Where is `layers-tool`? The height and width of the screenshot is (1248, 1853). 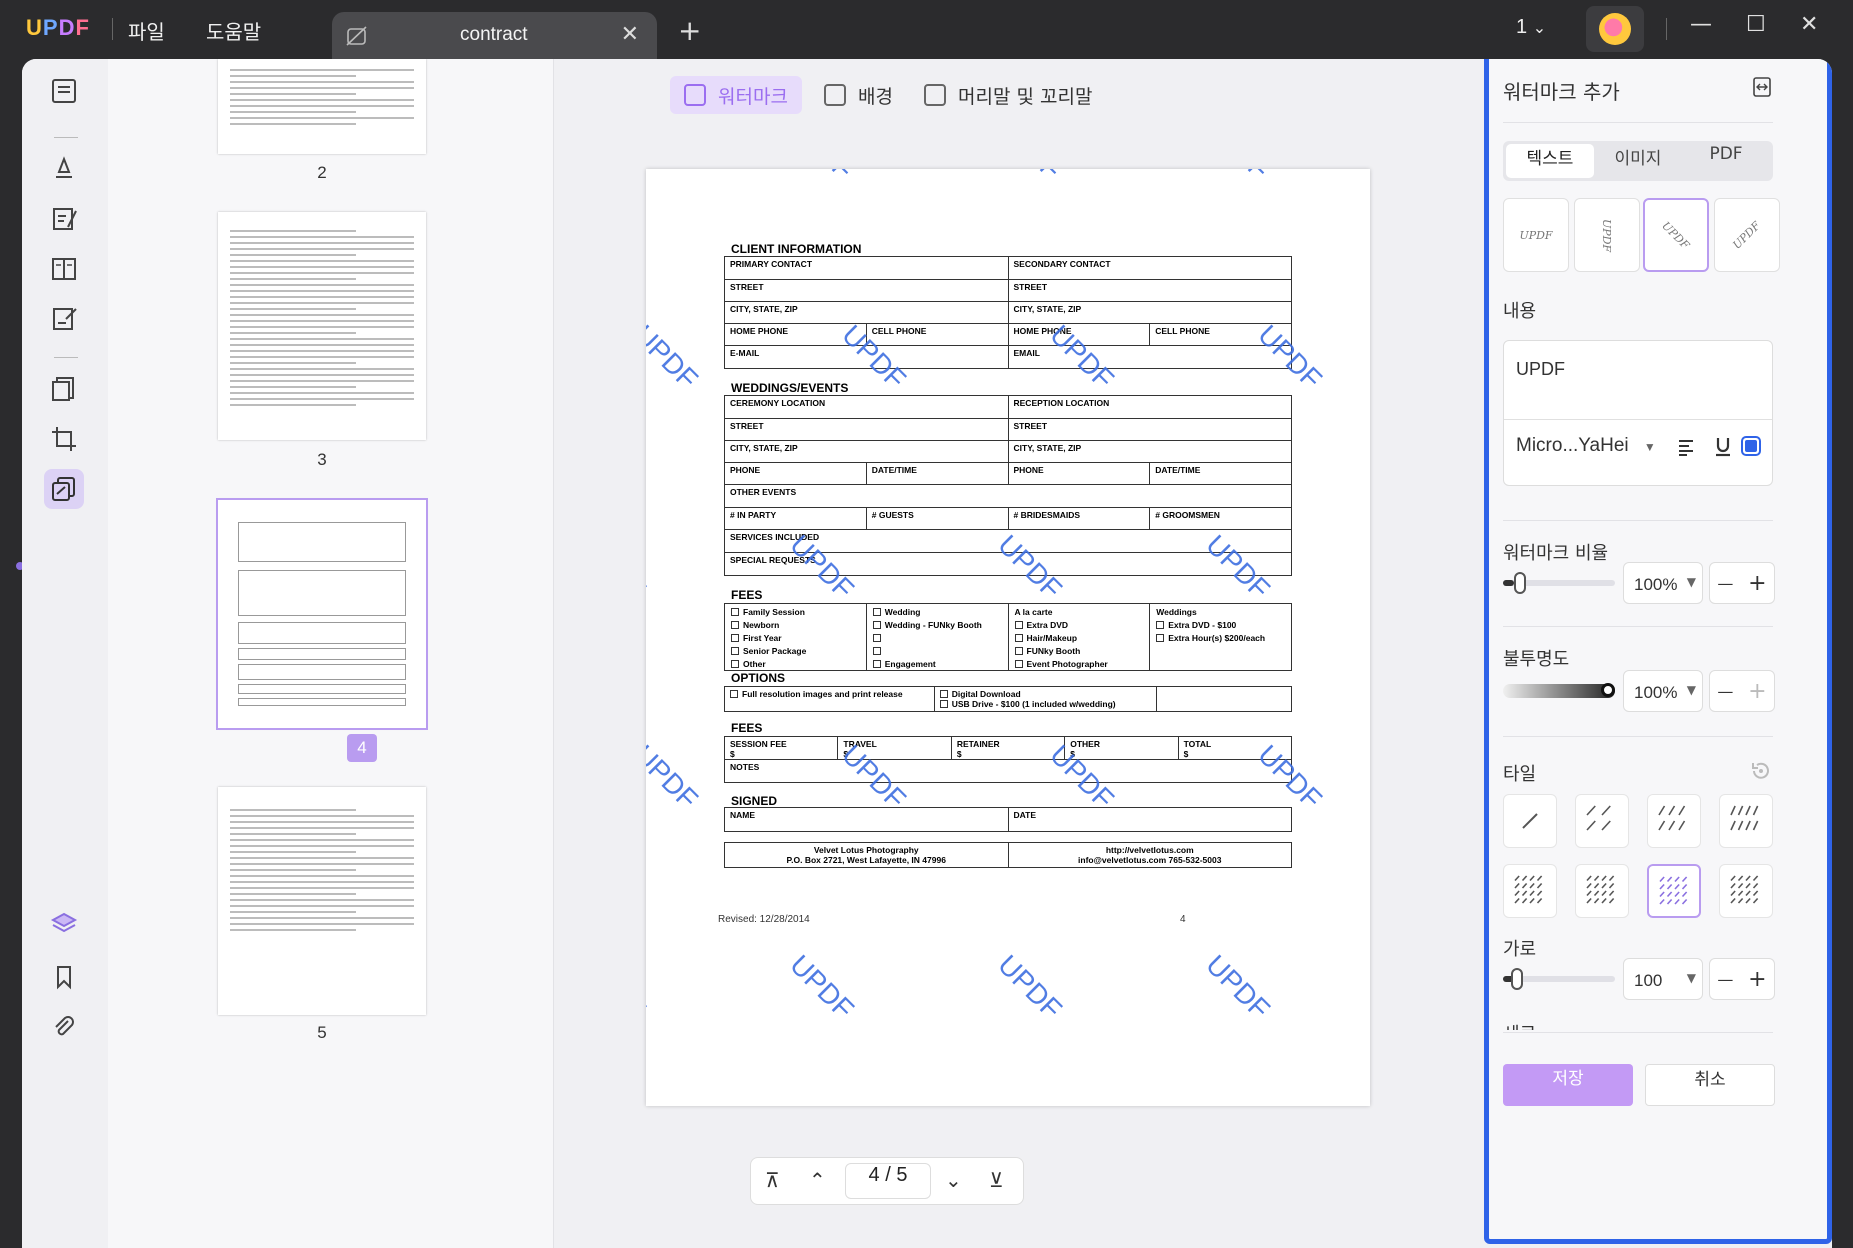 layers-tool is located at coordinates (64, 924).